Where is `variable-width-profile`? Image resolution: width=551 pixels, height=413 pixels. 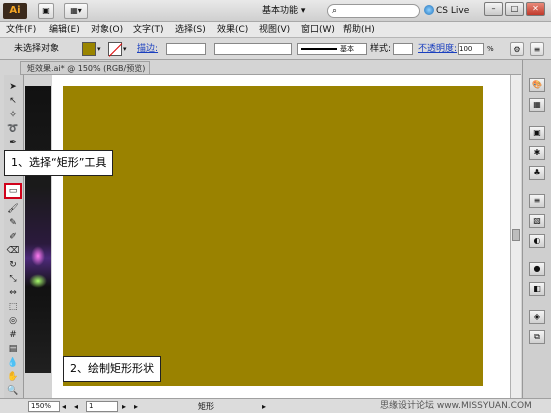 variable-width-profile is located at coordinates (253, 49).